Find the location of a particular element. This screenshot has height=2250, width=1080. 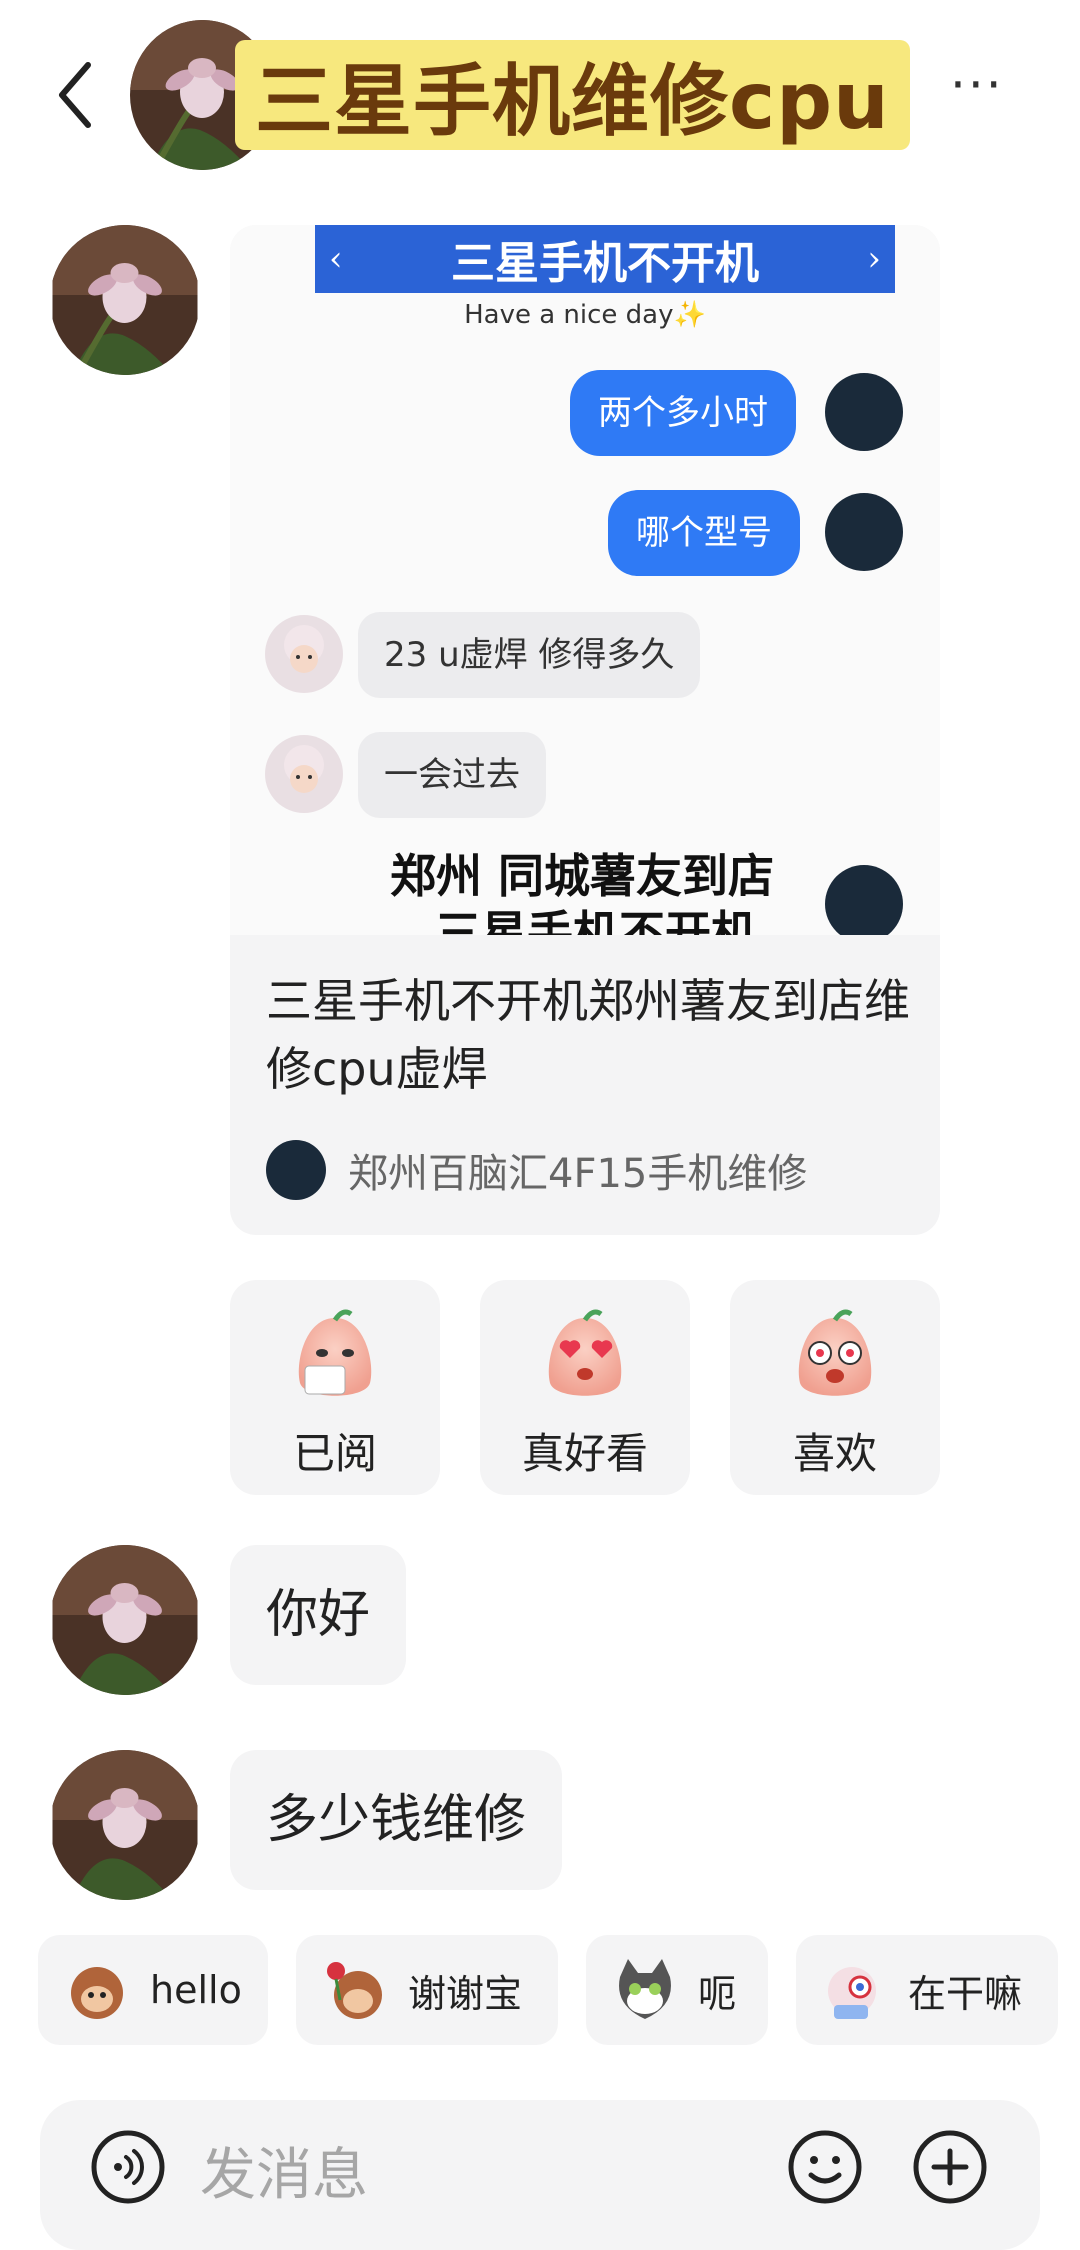

add-attachment-button is located at coordinates (950, 2167).